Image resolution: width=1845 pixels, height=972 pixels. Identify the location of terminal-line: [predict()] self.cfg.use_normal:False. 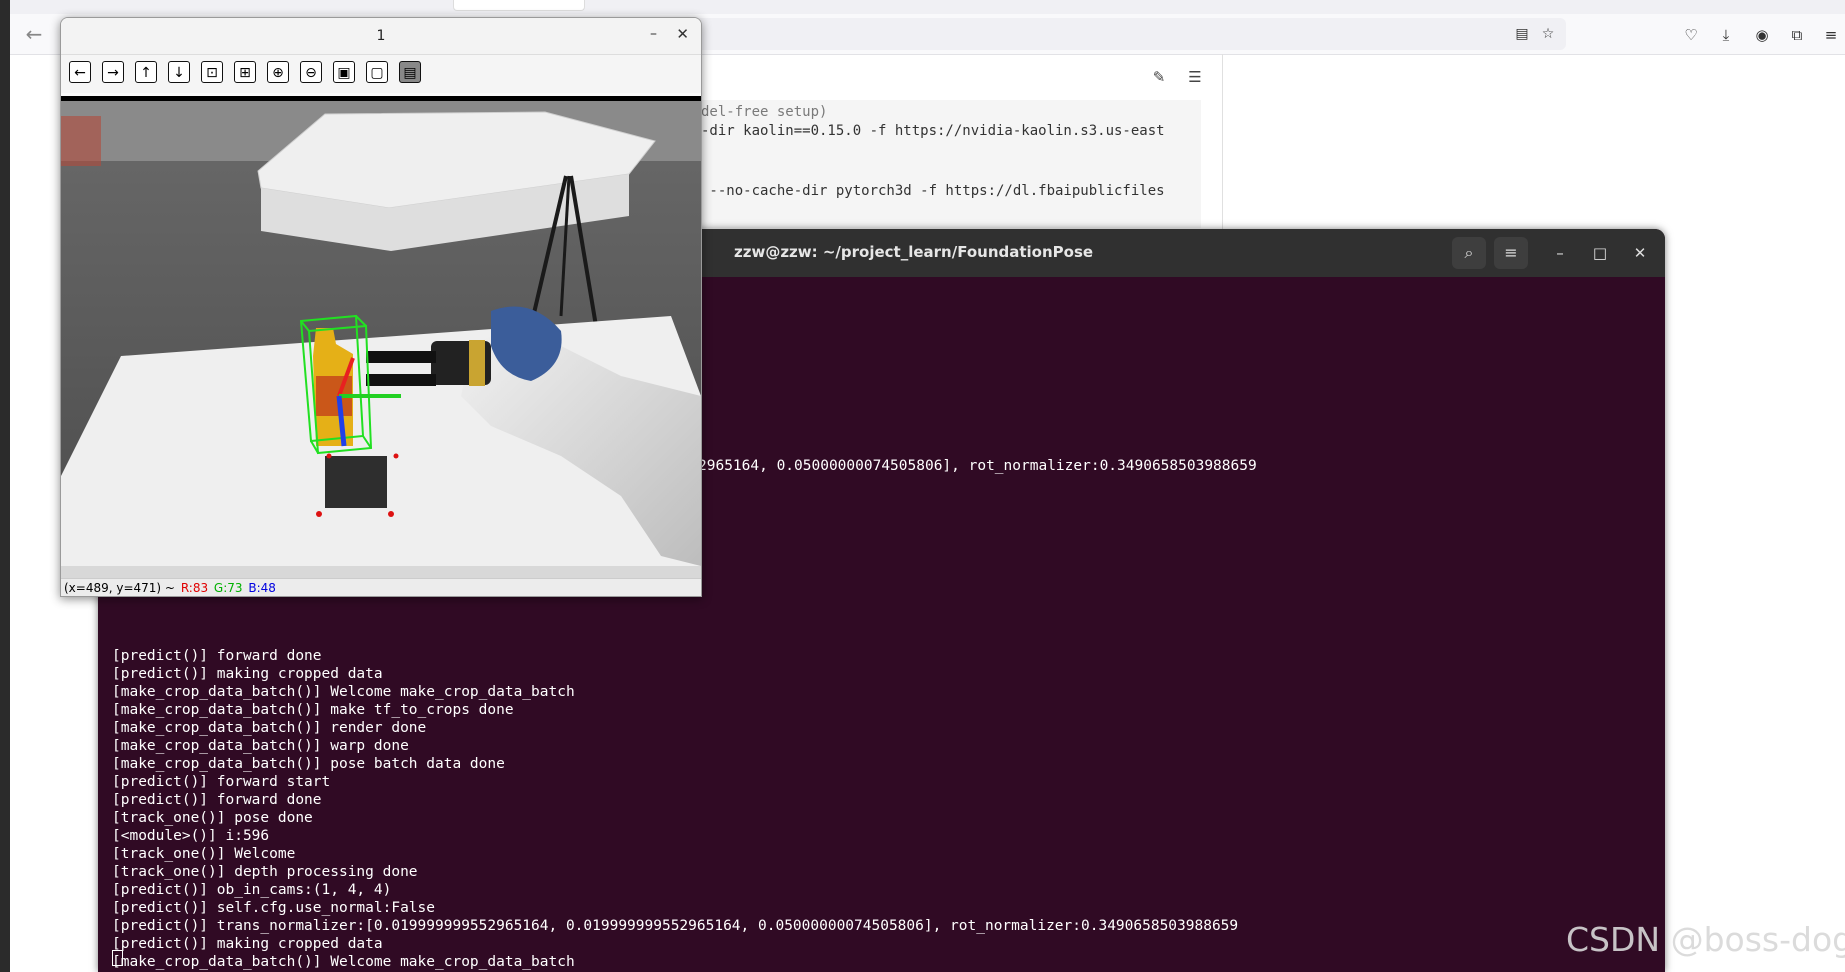
(274, 908).